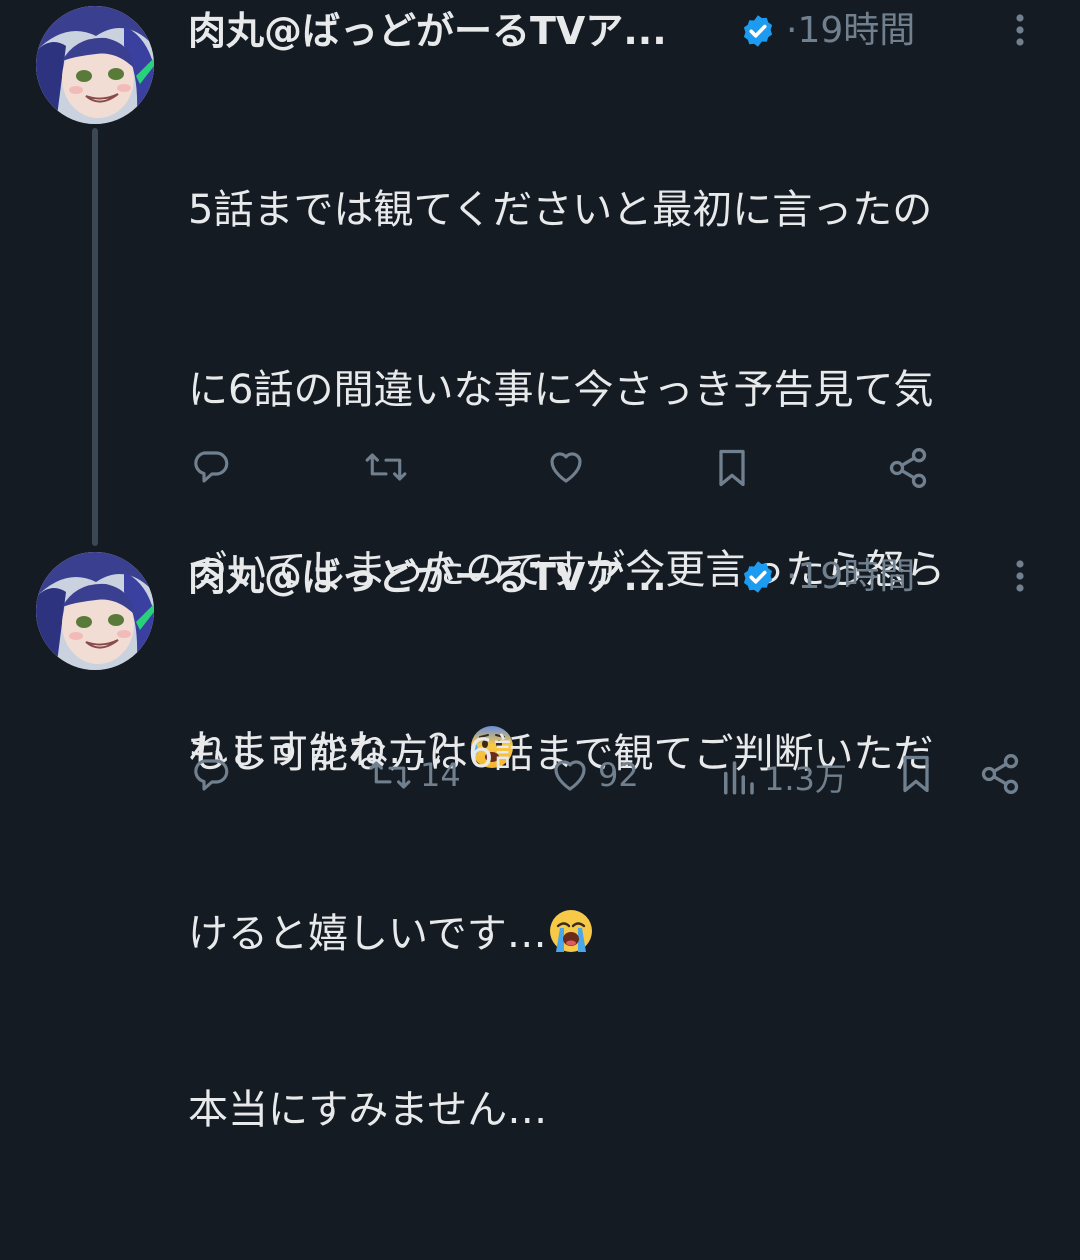 This screenshot has height=1260, width=1080. Describe the element at coordinates (593, 775) in the screenshot. I see `like-button: 92` at that location.